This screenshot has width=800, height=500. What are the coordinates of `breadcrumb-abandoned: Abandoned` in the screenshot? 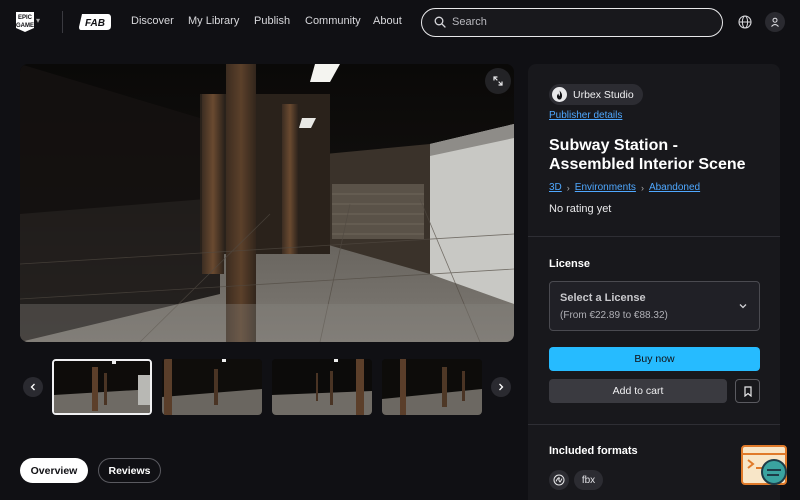 It's located at (674, 187).